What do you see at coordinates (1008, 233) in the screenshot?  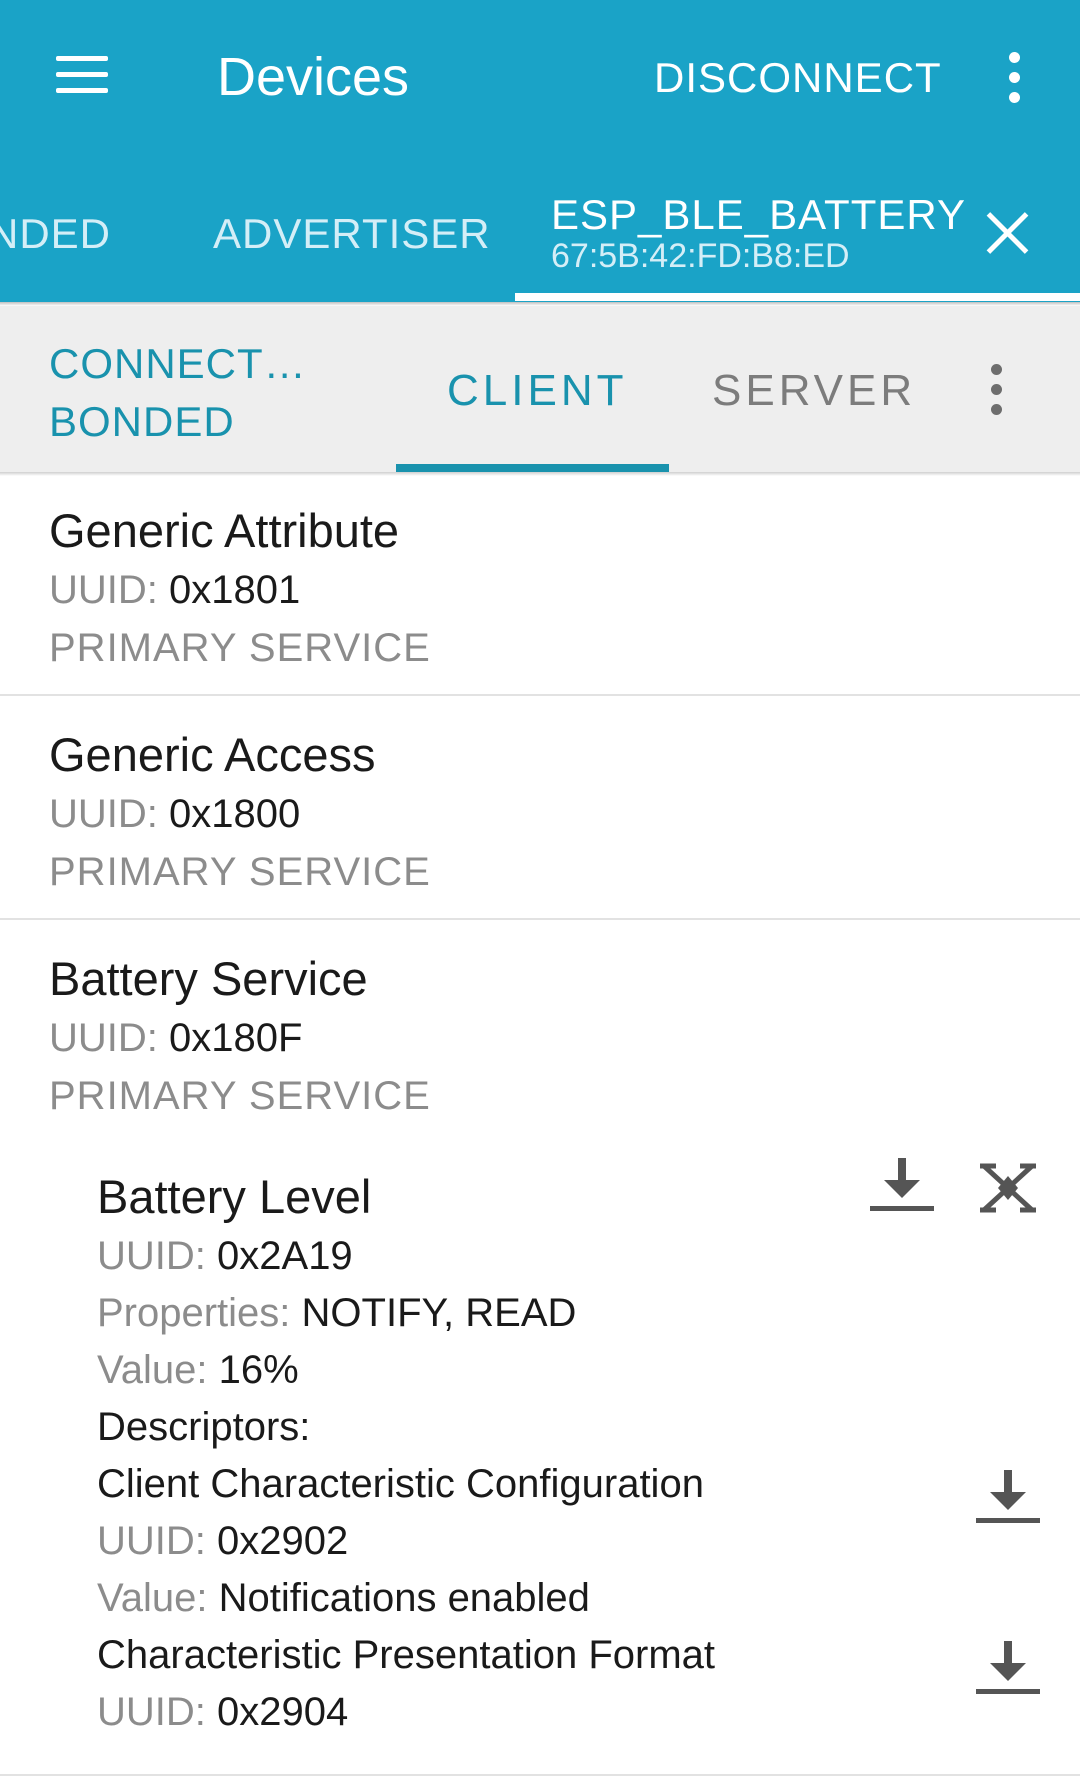 I see `close-icon` at bounding box center [1008, 233].